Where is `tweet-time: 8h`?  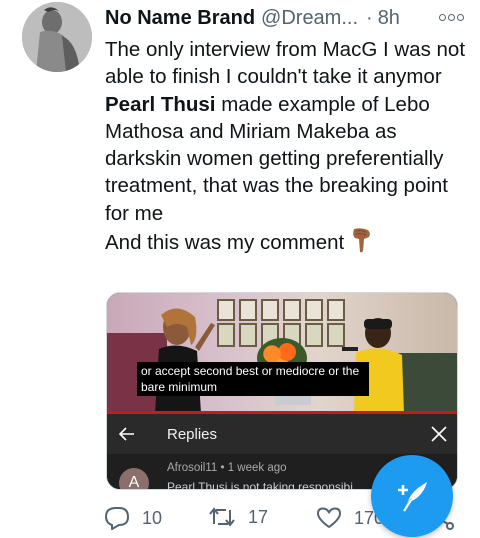 tweet-time: 8h is located at coordinates (389, 18).